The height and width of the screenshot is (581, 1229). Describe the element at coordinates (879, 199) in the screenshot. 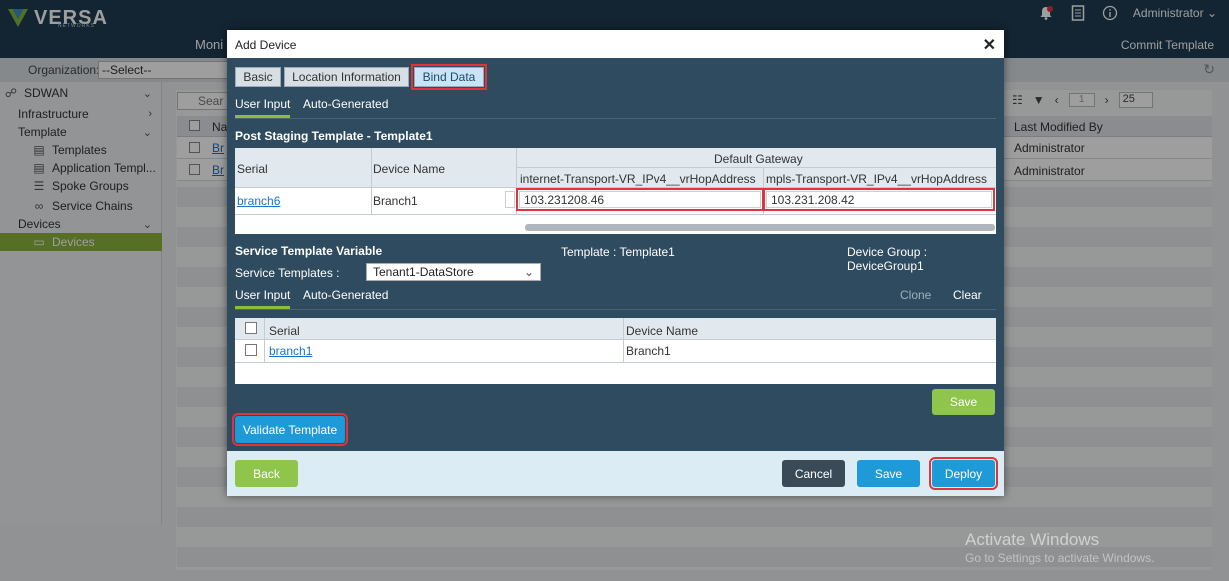

I see `mpls-gateway-input: 103.231.208.42` at that location.